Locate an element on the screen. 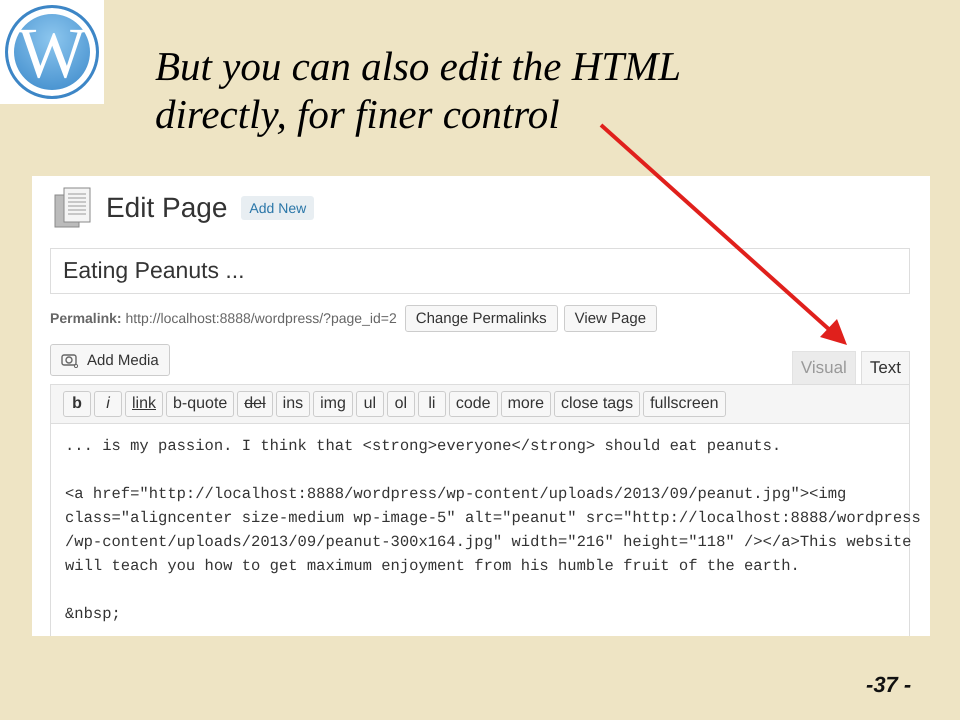 The height and width of the screenshot is (720, 960). permalink-button: View Page is located at coordinates (611, 318).